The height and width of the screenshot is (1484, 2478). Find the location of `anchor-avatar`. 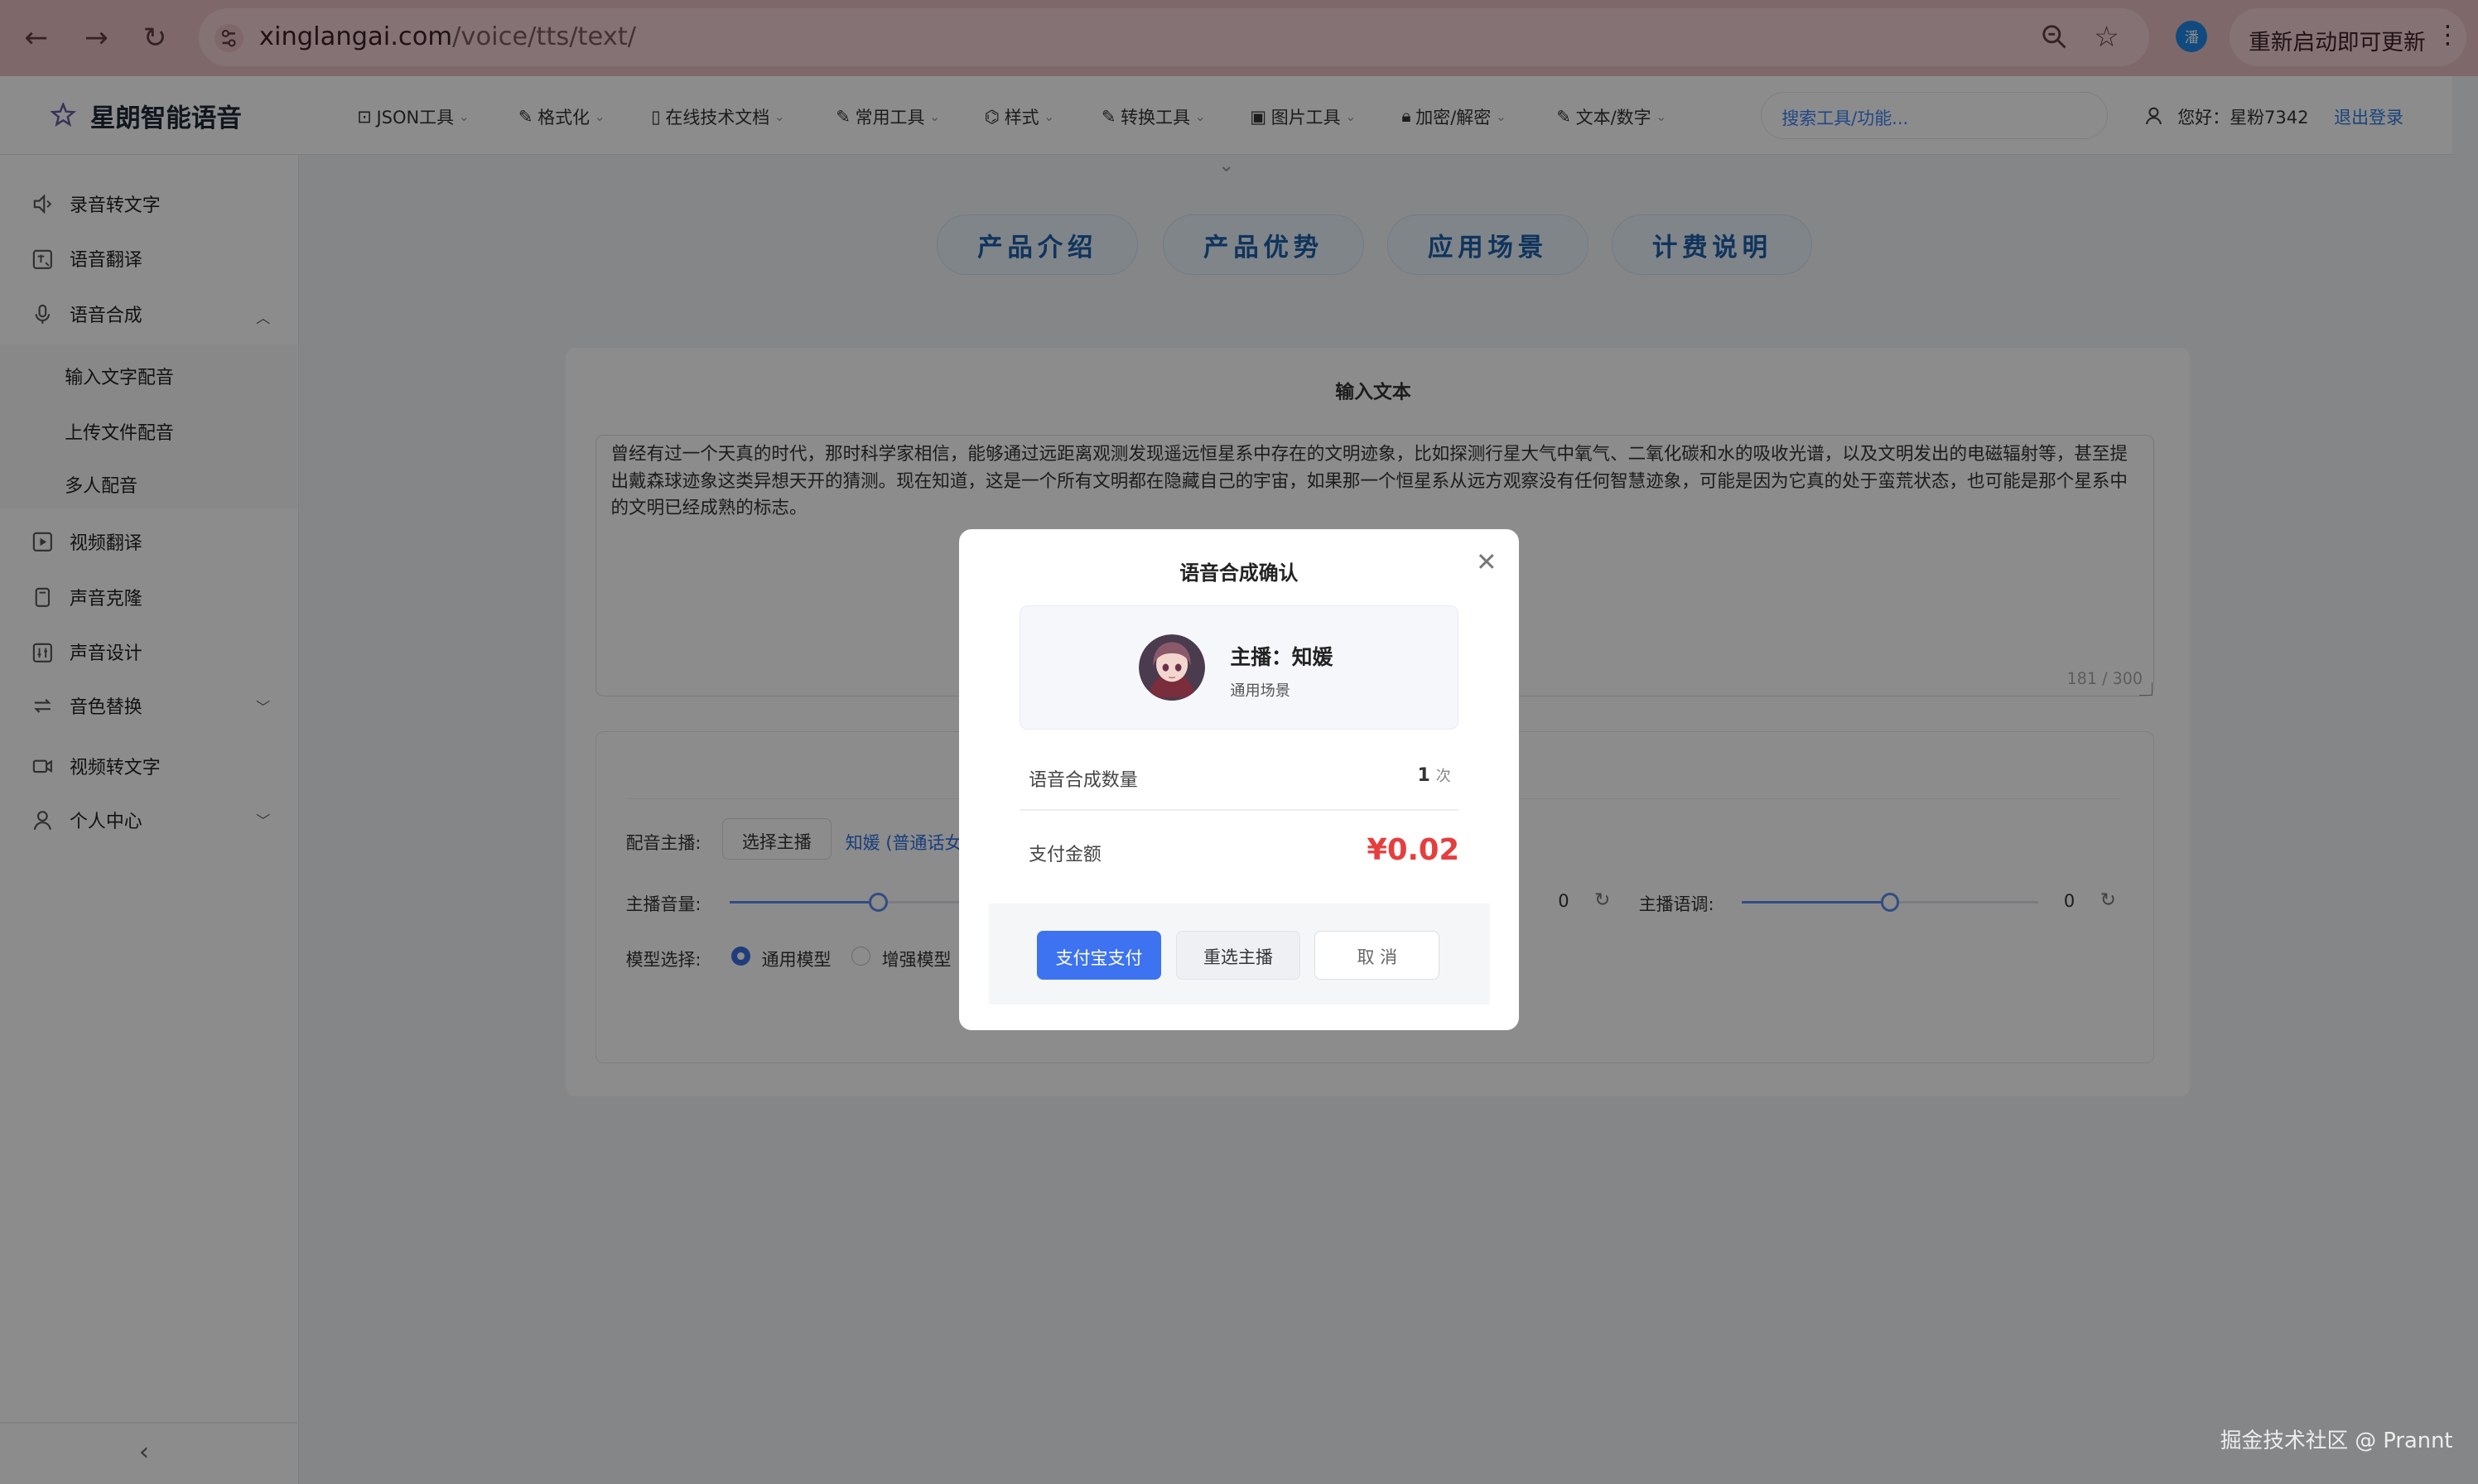

anchor-avatar is located at coordinates (1171, 667).